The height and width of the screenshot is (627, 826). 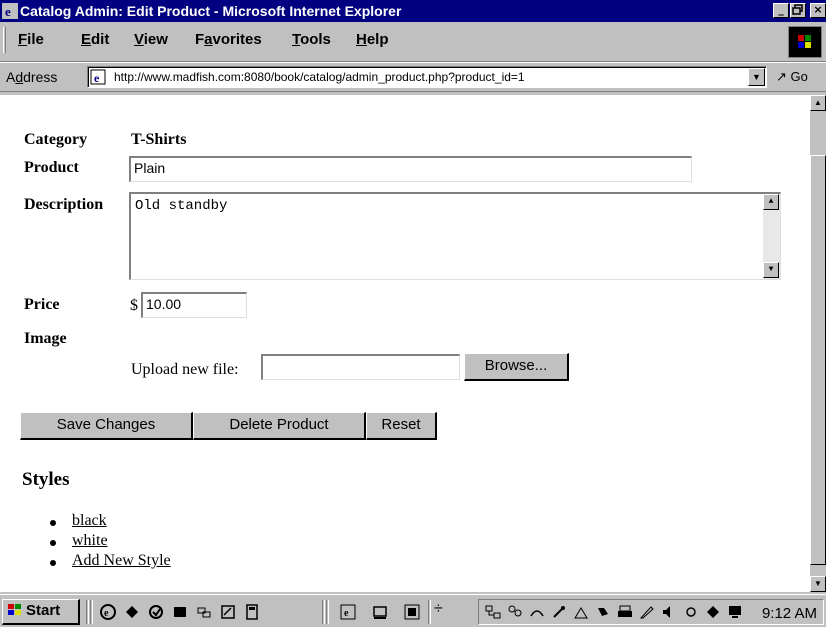 What do you see at coordinates (410, 169) in the screenshot?
I see `product-name-input: Plain` at bounding box center [410, 169].